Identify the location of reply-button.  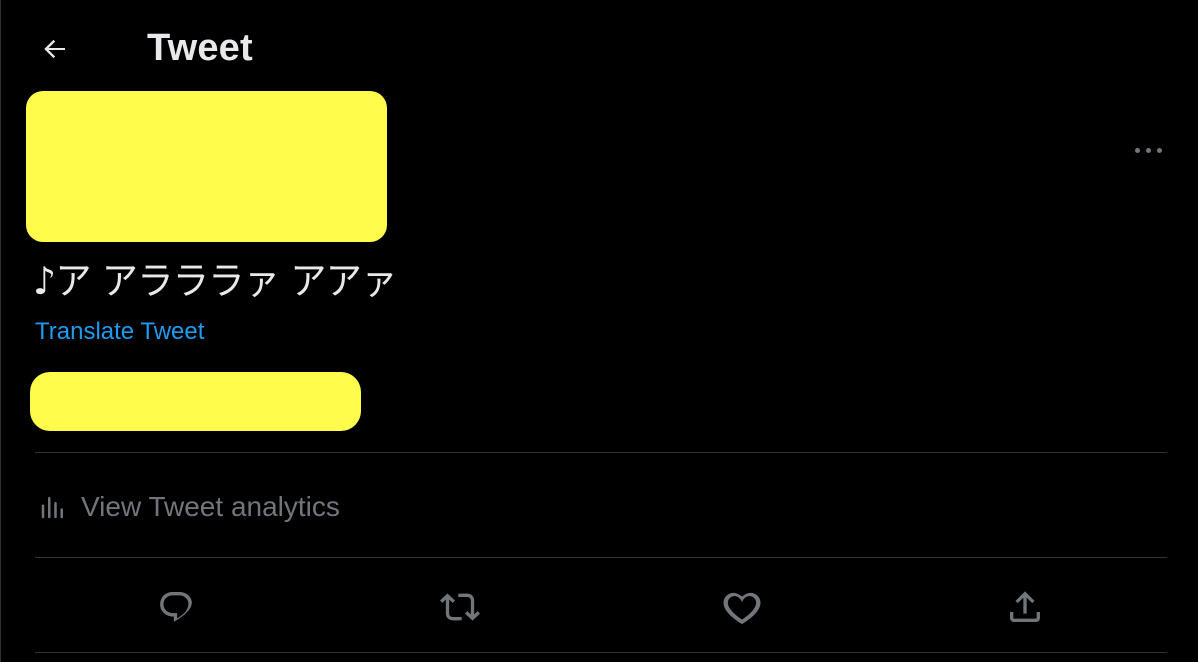
(176, 607).